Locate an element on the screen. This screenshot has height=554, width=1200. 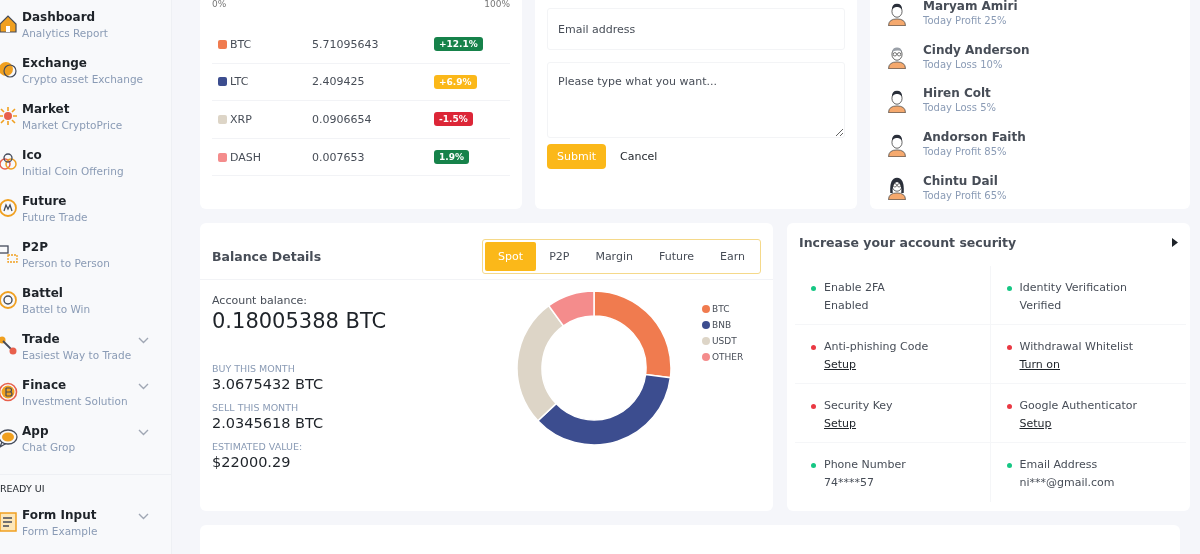
sidebar-item: Future Future Trade is located at coordinates (85, 217).